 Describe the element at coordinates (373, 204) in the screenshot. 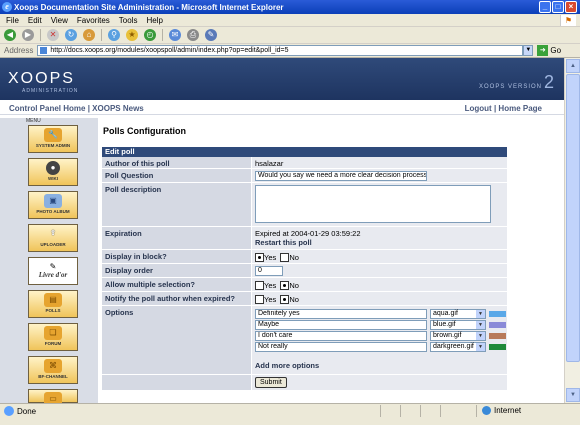

I see `description-textarea` at that location.